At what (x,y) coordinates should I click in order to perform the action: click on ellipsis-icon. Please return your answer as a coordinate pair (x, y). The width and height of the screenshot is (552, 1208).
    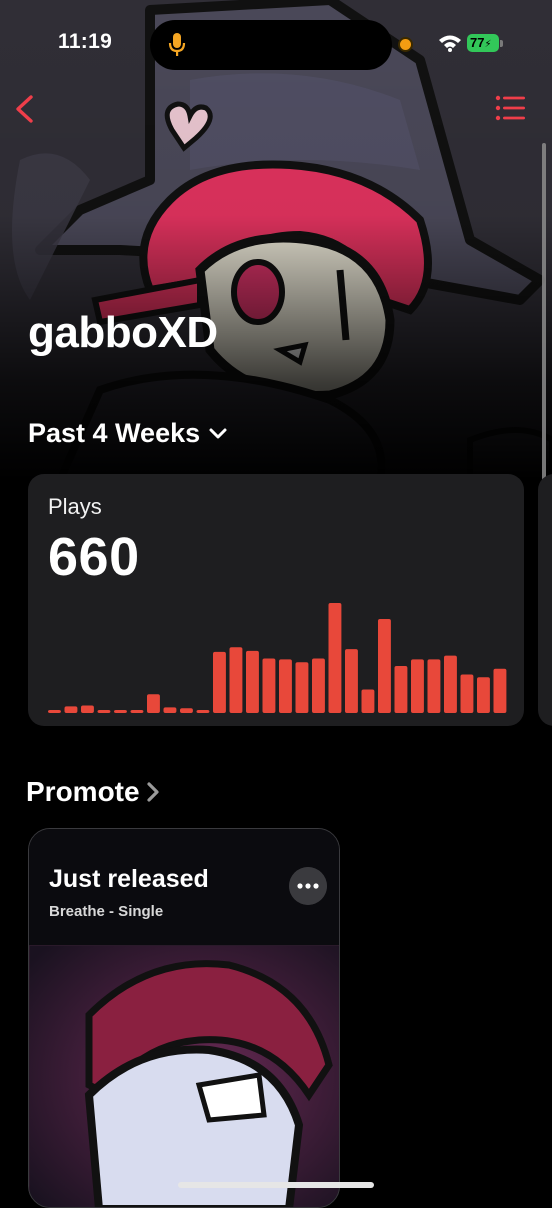
    Looking at the image, I should click on (308, 886).